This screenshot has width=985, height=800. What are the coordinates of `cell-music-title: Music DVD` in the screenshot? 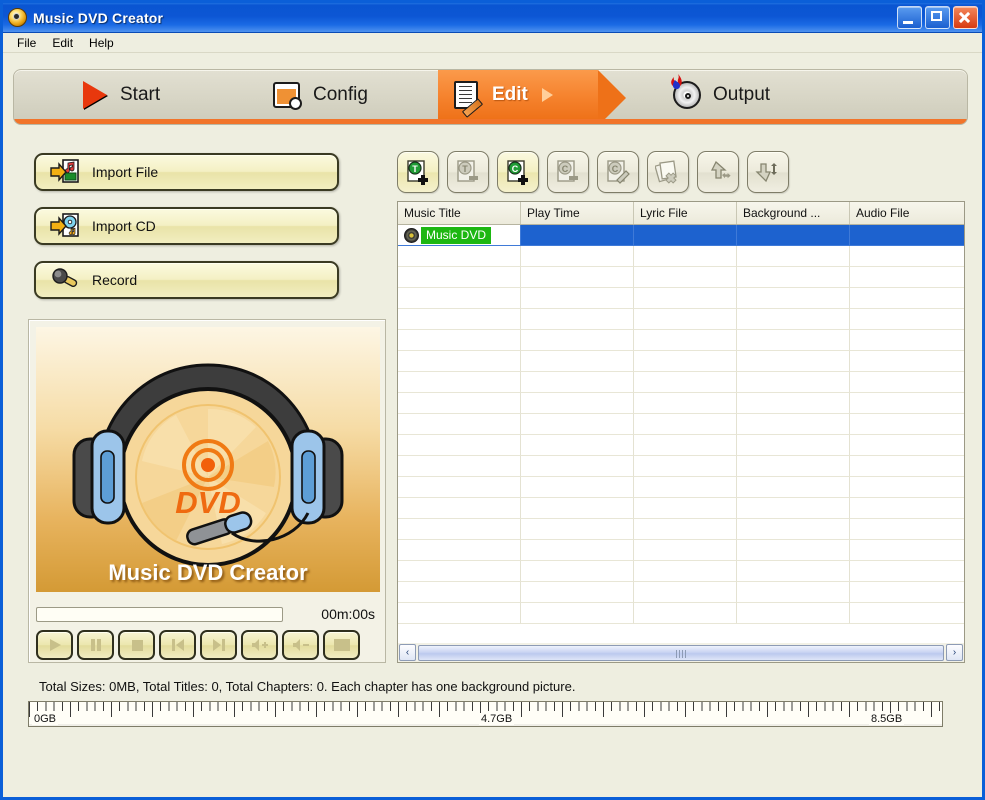 It's located at (459, 235).